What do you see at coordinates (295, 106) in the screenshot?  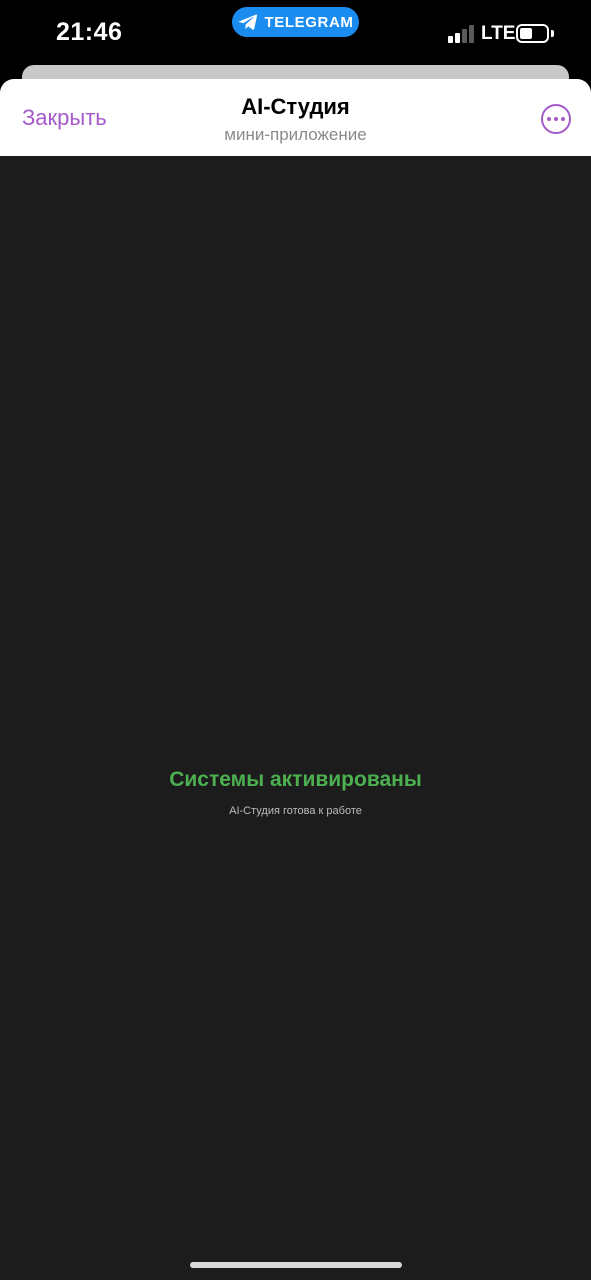 I see `app-title: AI-Студия` at bounding box center [295, 106].